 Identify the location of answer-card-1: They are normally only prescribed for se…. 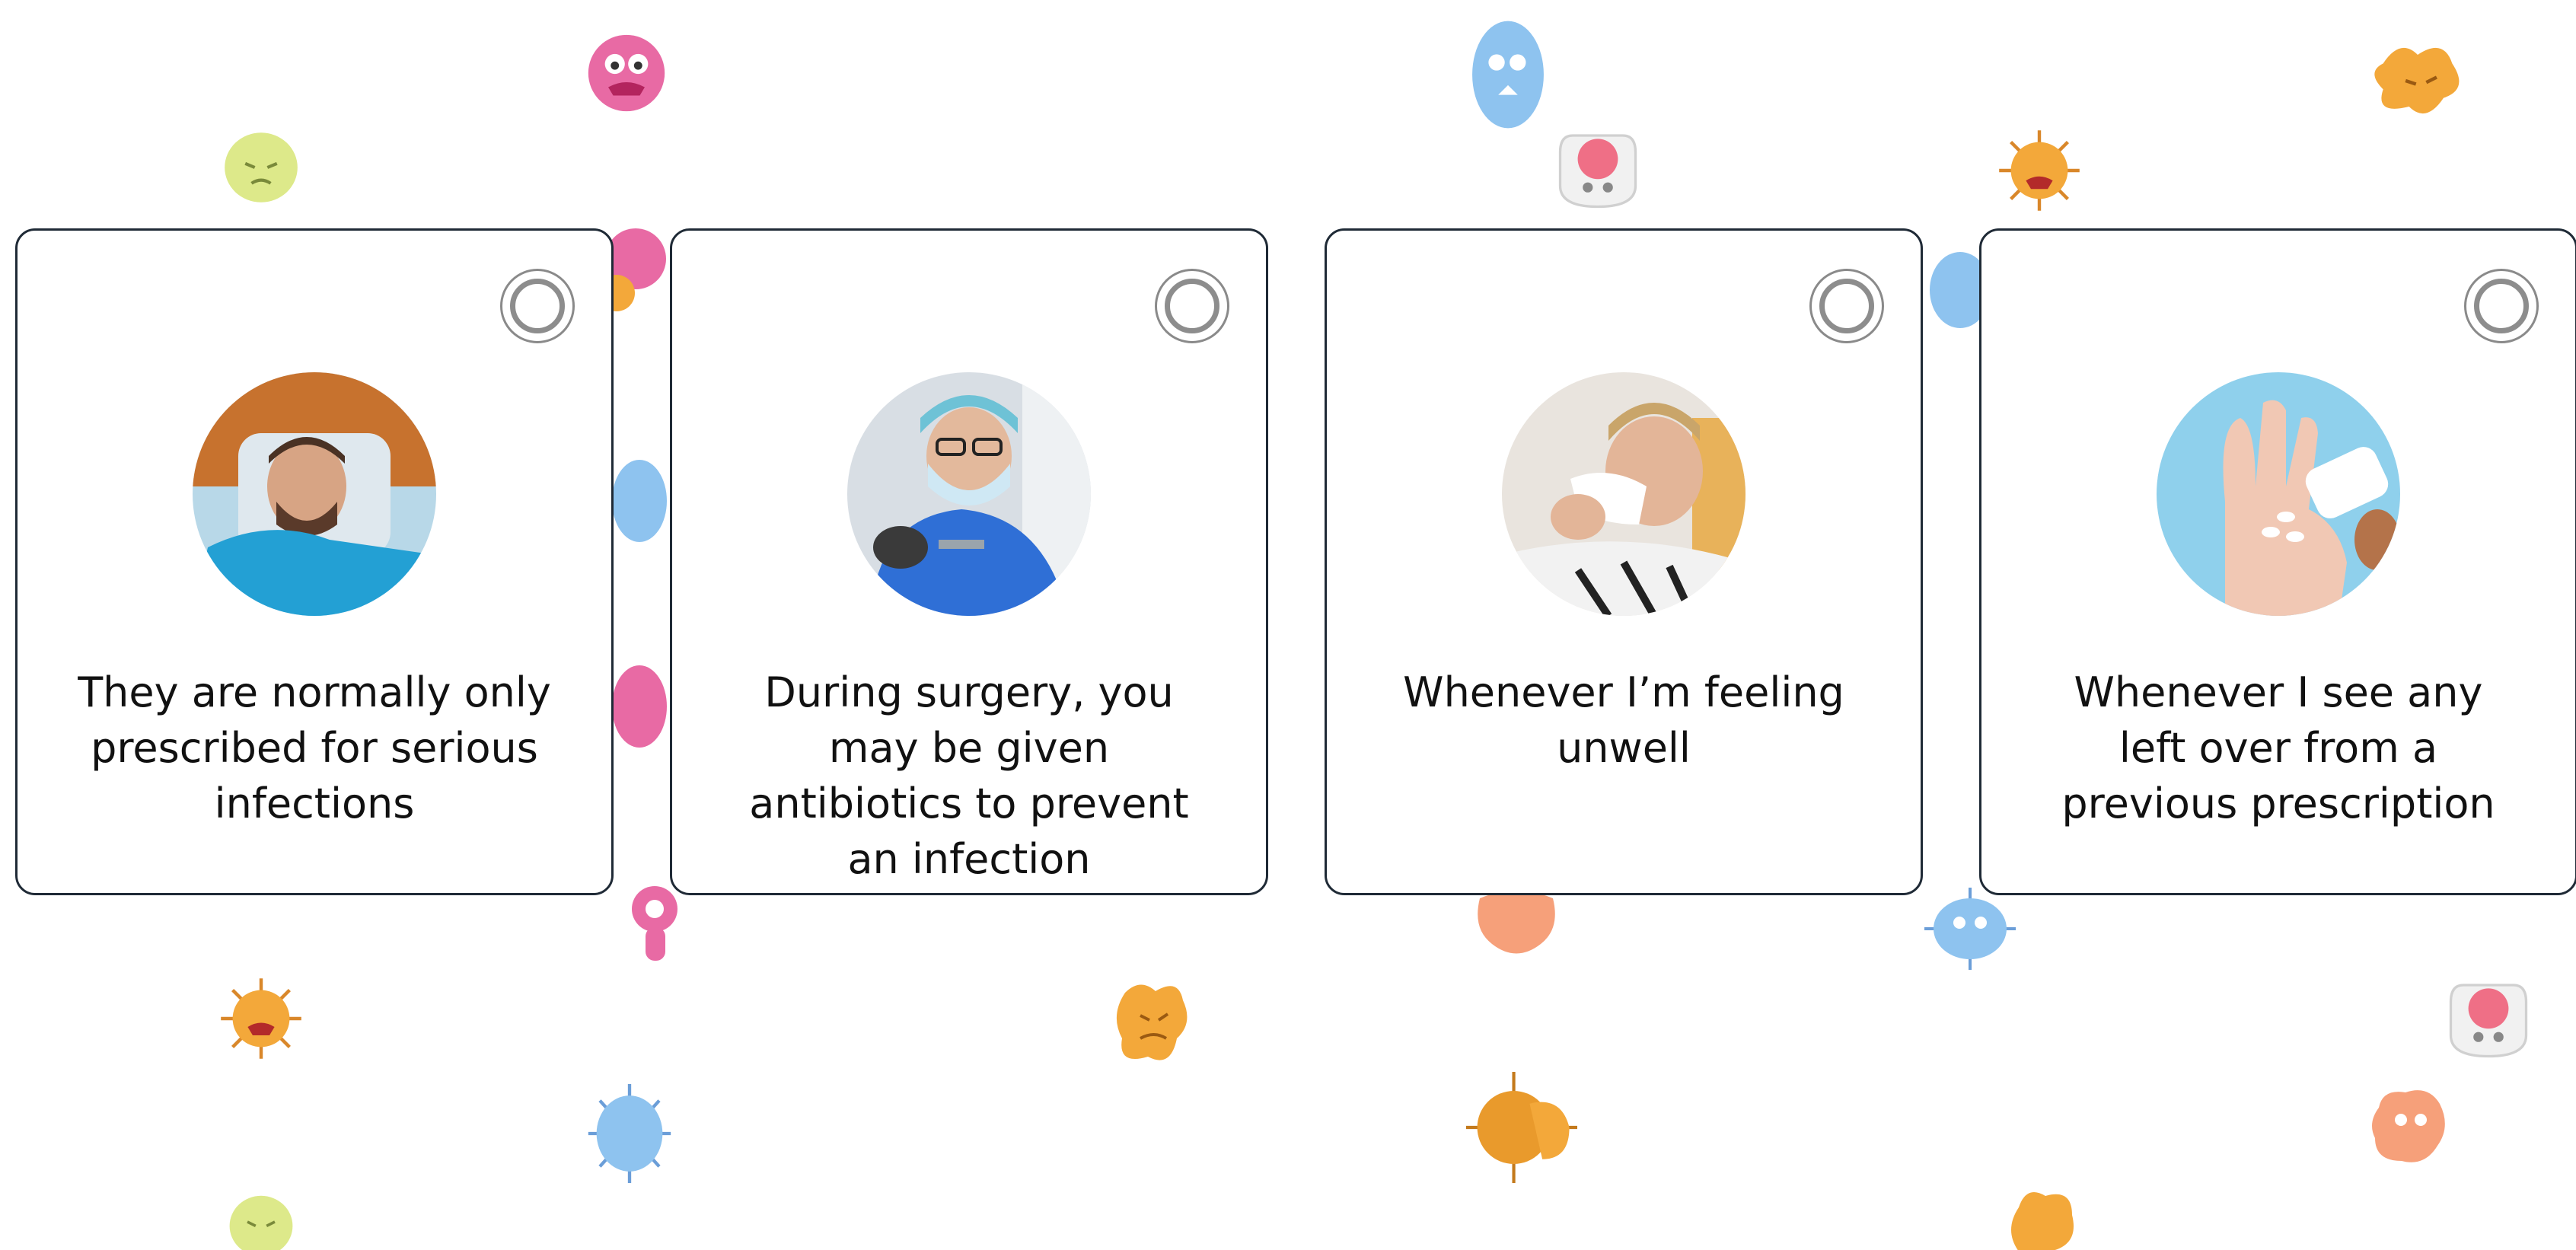
(315, 561).